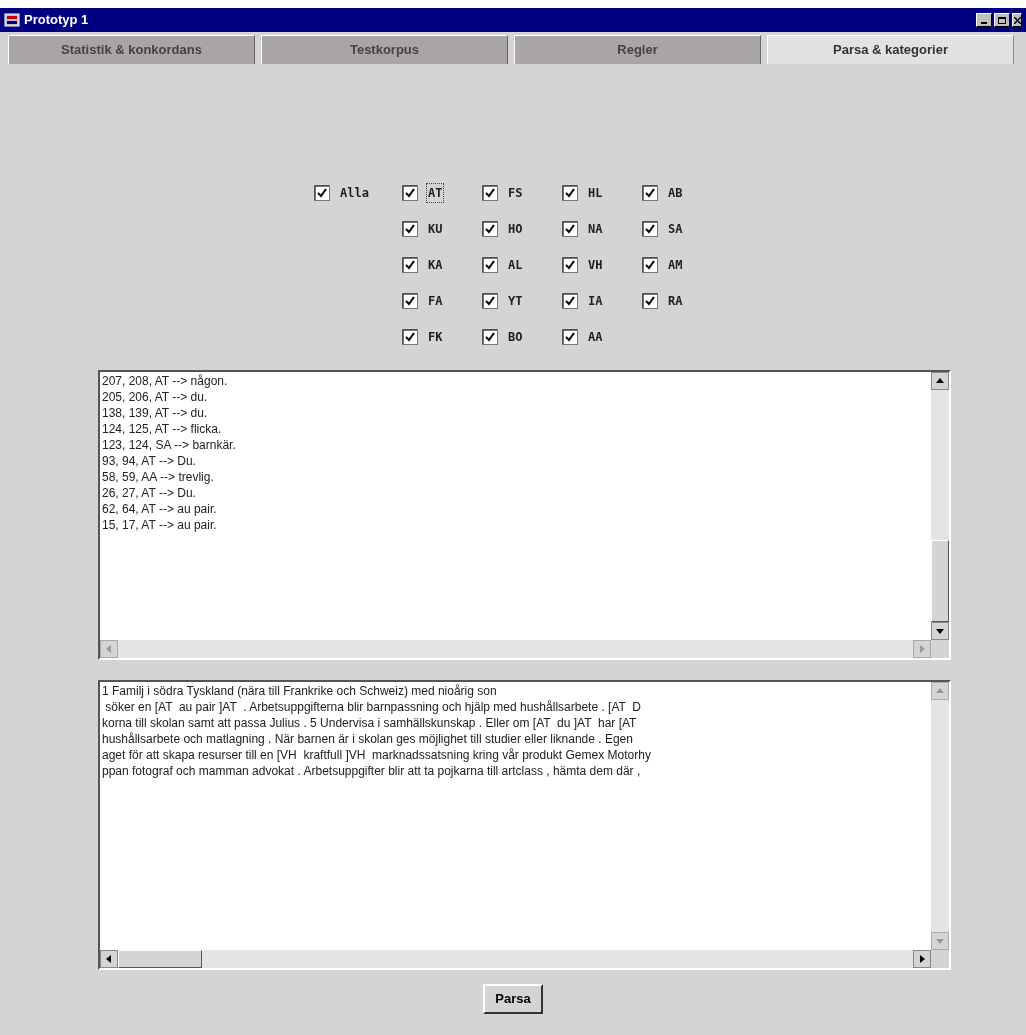  I want to click on parse-button: Parsa, so click(513, 999).